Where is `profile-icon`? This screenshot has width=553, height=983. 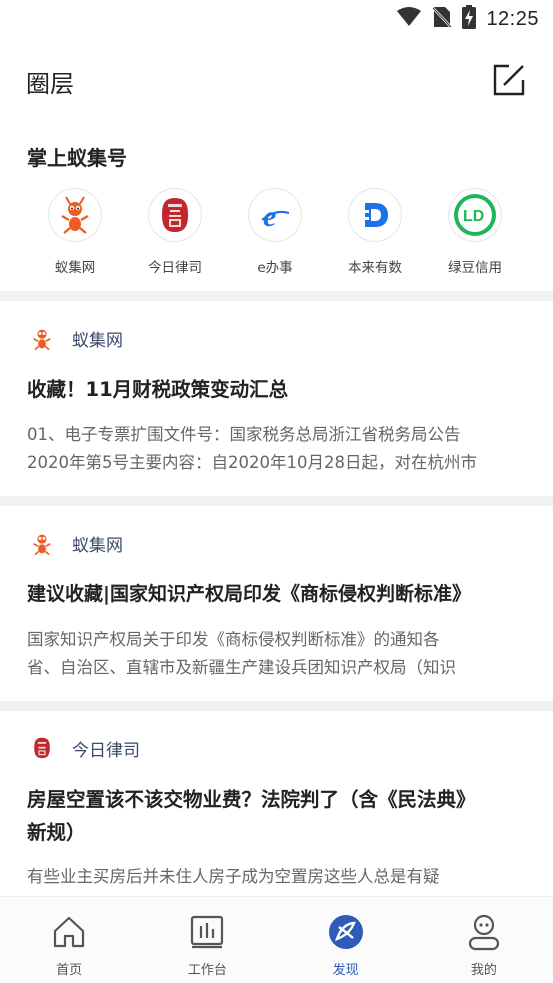 profile-icon is located at coordinates (484, 932).